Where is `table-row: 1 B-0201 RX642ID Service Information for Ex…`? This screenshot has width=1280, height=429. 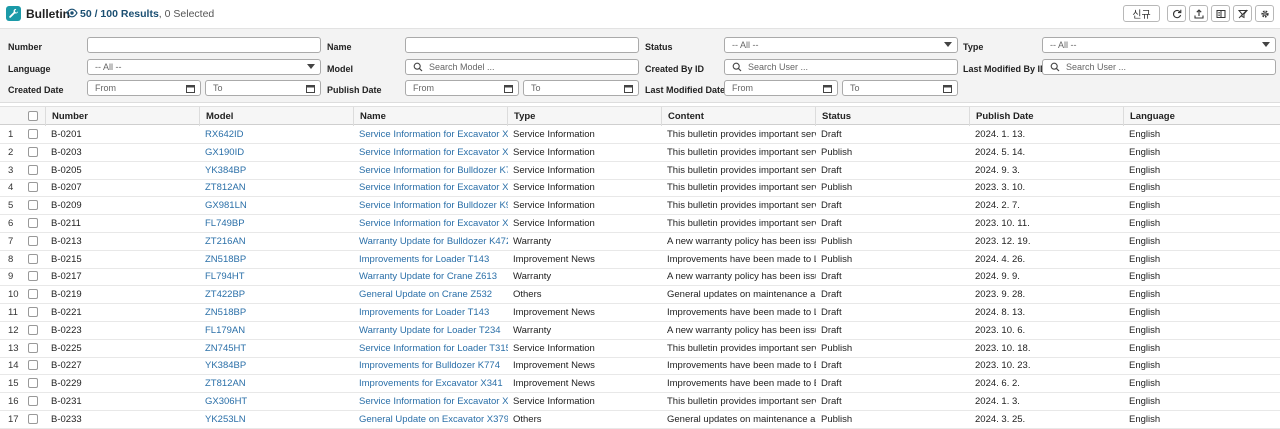
table-row: 1 B-0201 RX642ID Service Information for Ex… is located at coordinates (640, 135).